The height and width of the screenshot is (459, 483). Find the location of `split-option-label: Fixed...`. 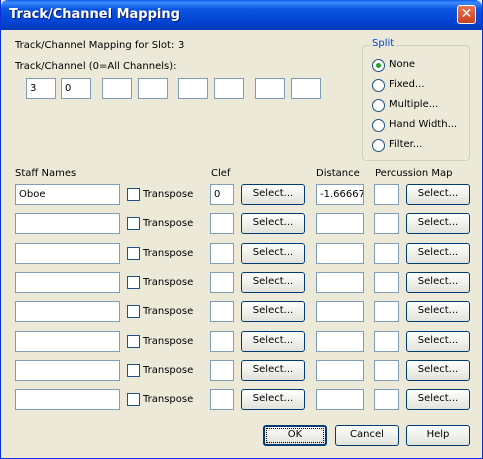

split-option-label: Fixed... is located at coordinates (406, 84).